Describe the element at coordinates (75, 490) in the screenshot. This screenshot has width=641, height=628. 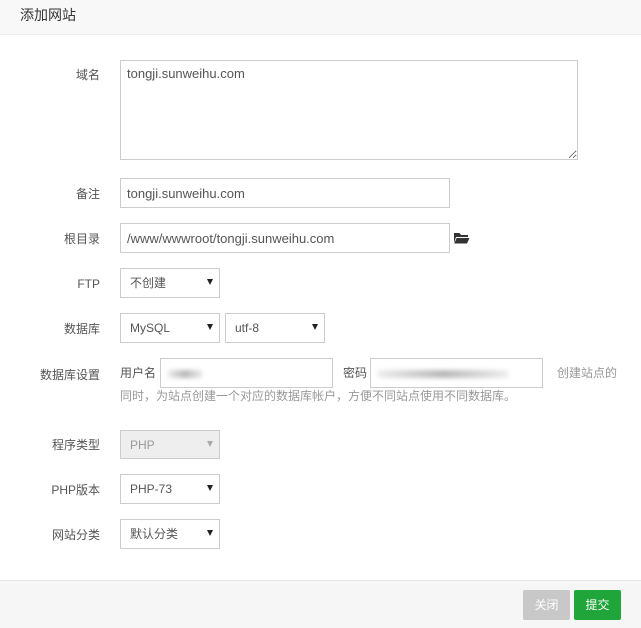
I see `php-version-label: PHP版本` at that location.